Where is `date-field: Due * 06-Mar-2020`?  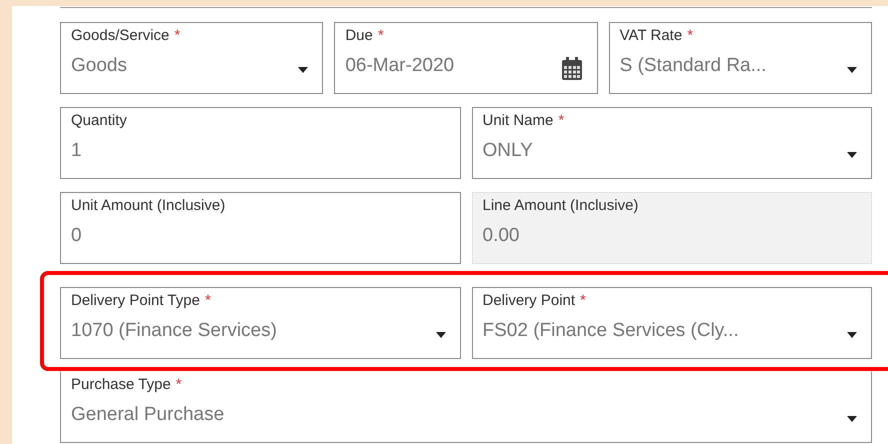 date-field: Due * 06-Mar-2020 is located at coordinates (466, 58).